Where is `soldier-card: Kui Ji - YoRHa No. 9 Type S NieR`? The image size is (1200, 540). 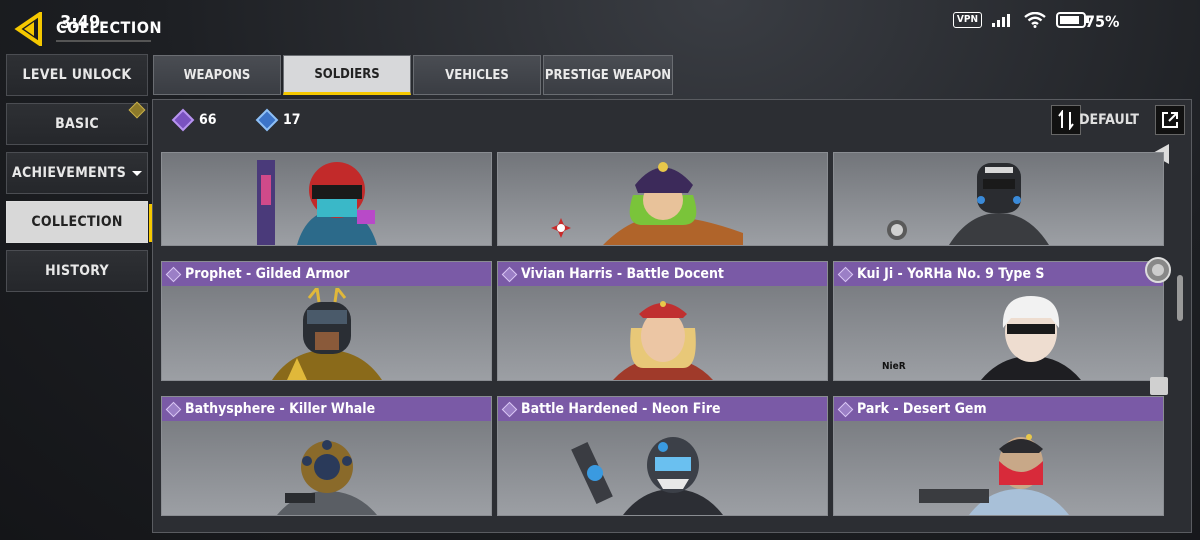
soldier-card: Kui Ji - YoRHa No. 9 Type S NieR is located at coordinates (998, 321).